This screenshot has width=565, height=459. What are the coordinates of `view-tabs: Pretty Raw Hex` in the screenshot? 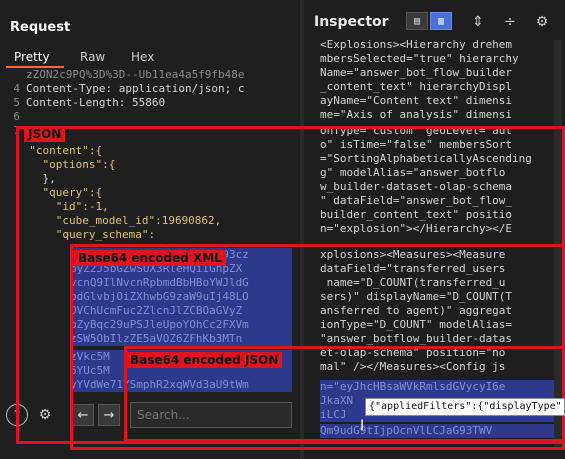 It's located at (150, 57).